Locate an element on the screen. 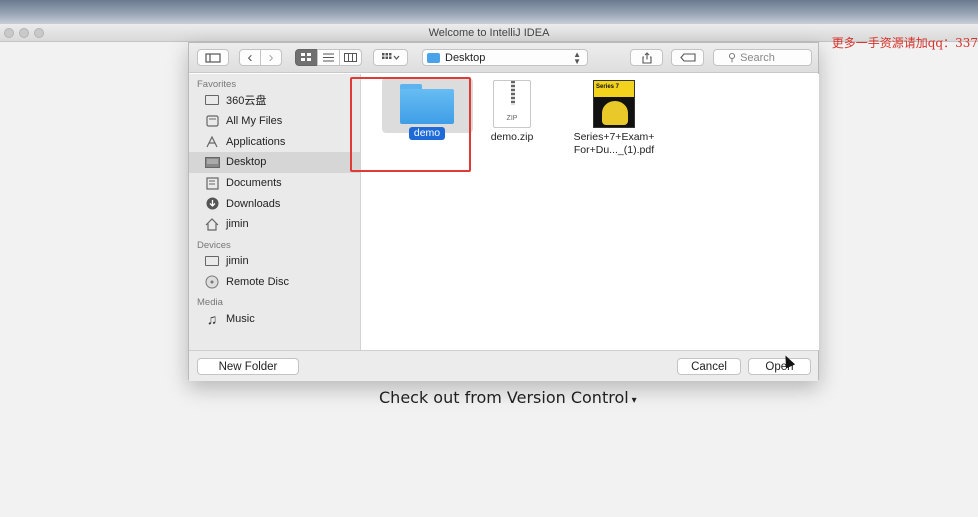 This screenshot has width=978, height=517. cancel-button: Cancel is located at coordinates (709, 366).